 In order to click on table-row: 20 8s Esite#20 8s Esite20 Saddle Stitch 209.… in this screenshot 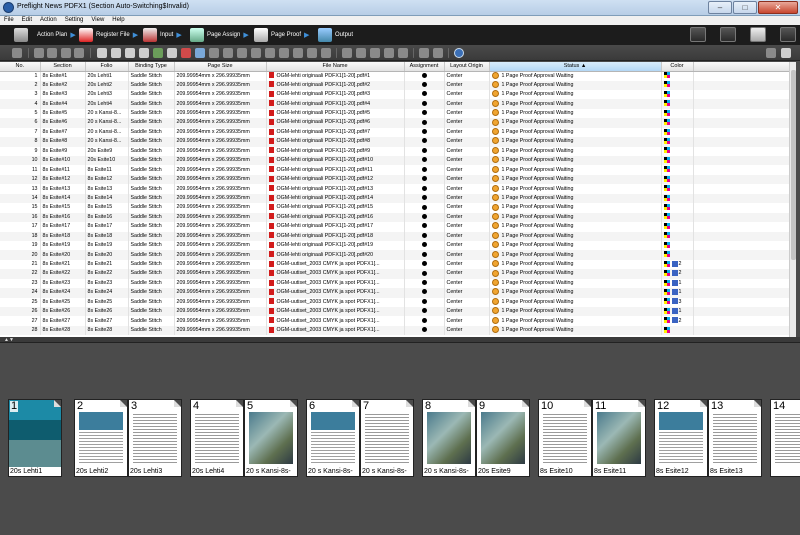, I will do `click(395, 255)`.